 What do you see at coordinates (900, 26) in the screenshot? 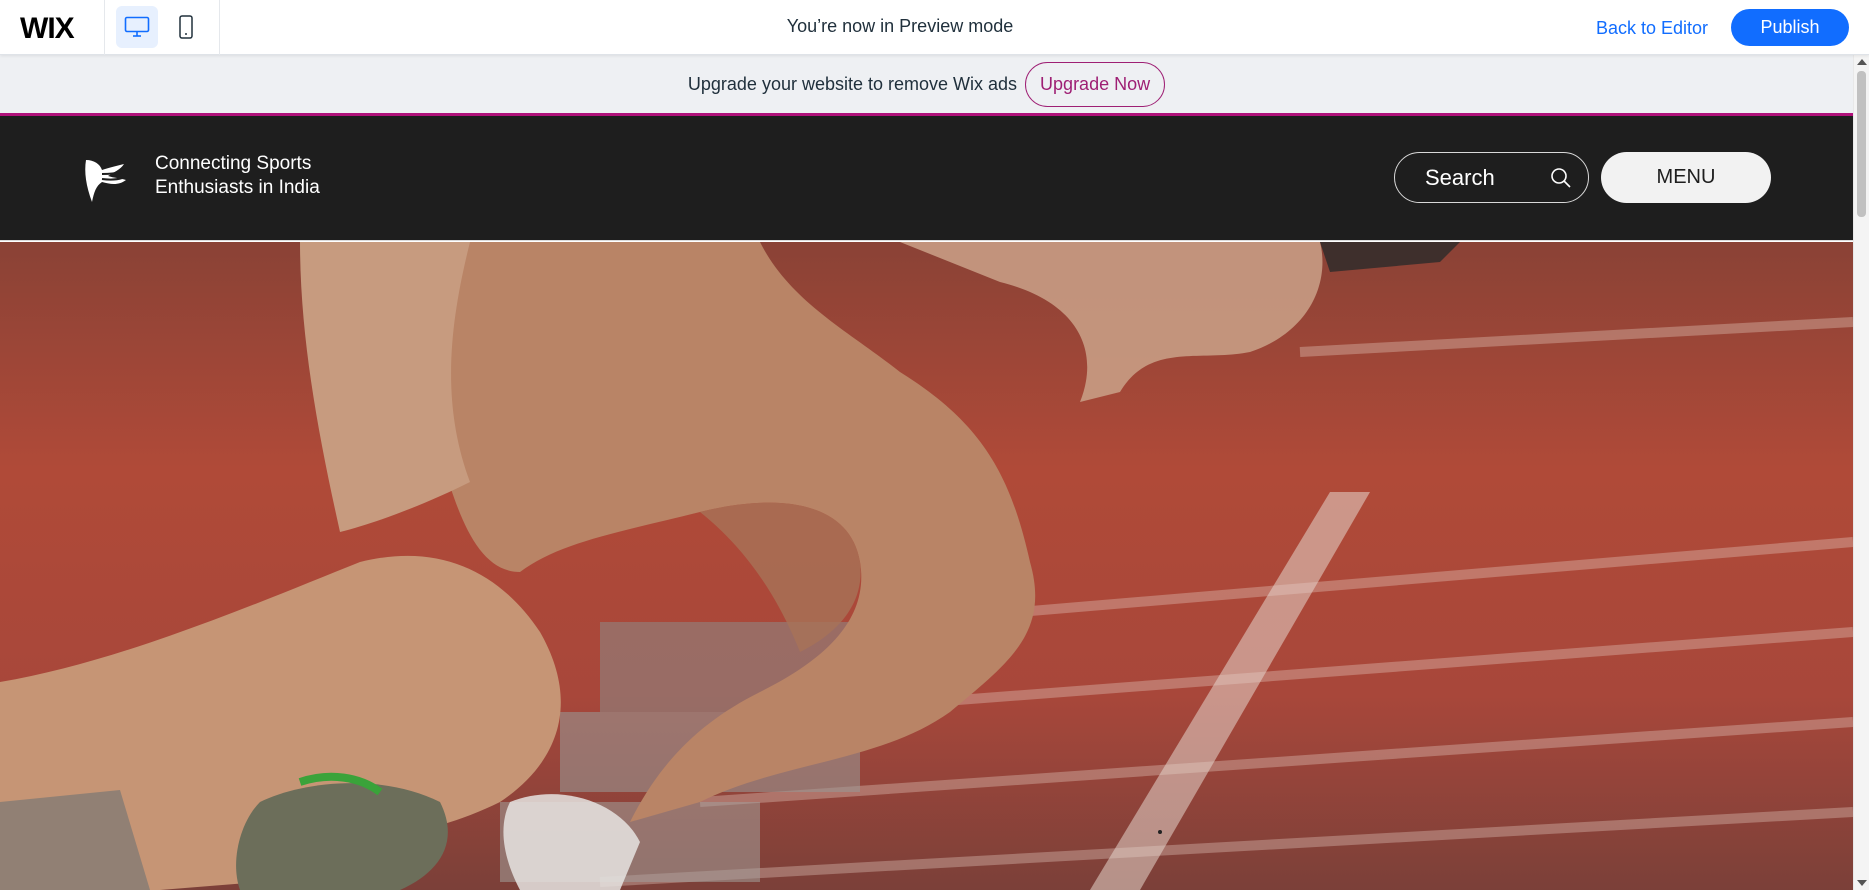
I see `preview-mode-message: You’re now in Preview mode` at bounding box center [900, 26].